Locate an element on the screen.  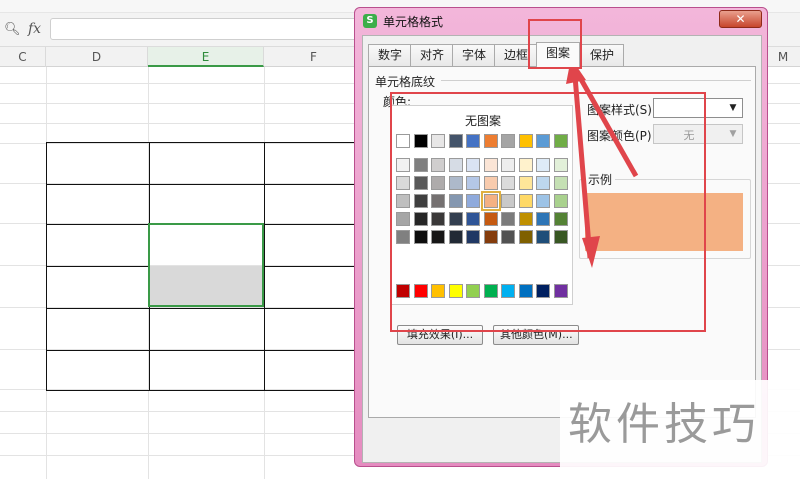
fx-label: fx is located at coordinates (34, 29).